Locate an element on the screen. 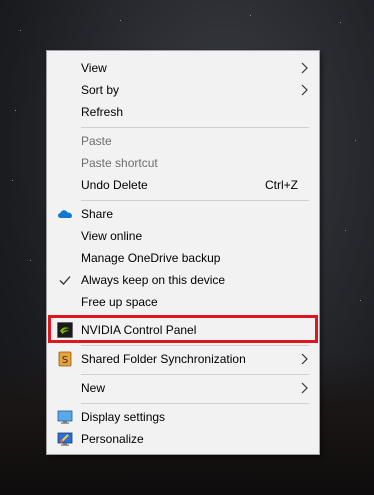 The height and width of the screenshot is (495, 374). menu-item-manage-onedrive-backup: Manage OneDrive backup is located at coordinates (183, 258).